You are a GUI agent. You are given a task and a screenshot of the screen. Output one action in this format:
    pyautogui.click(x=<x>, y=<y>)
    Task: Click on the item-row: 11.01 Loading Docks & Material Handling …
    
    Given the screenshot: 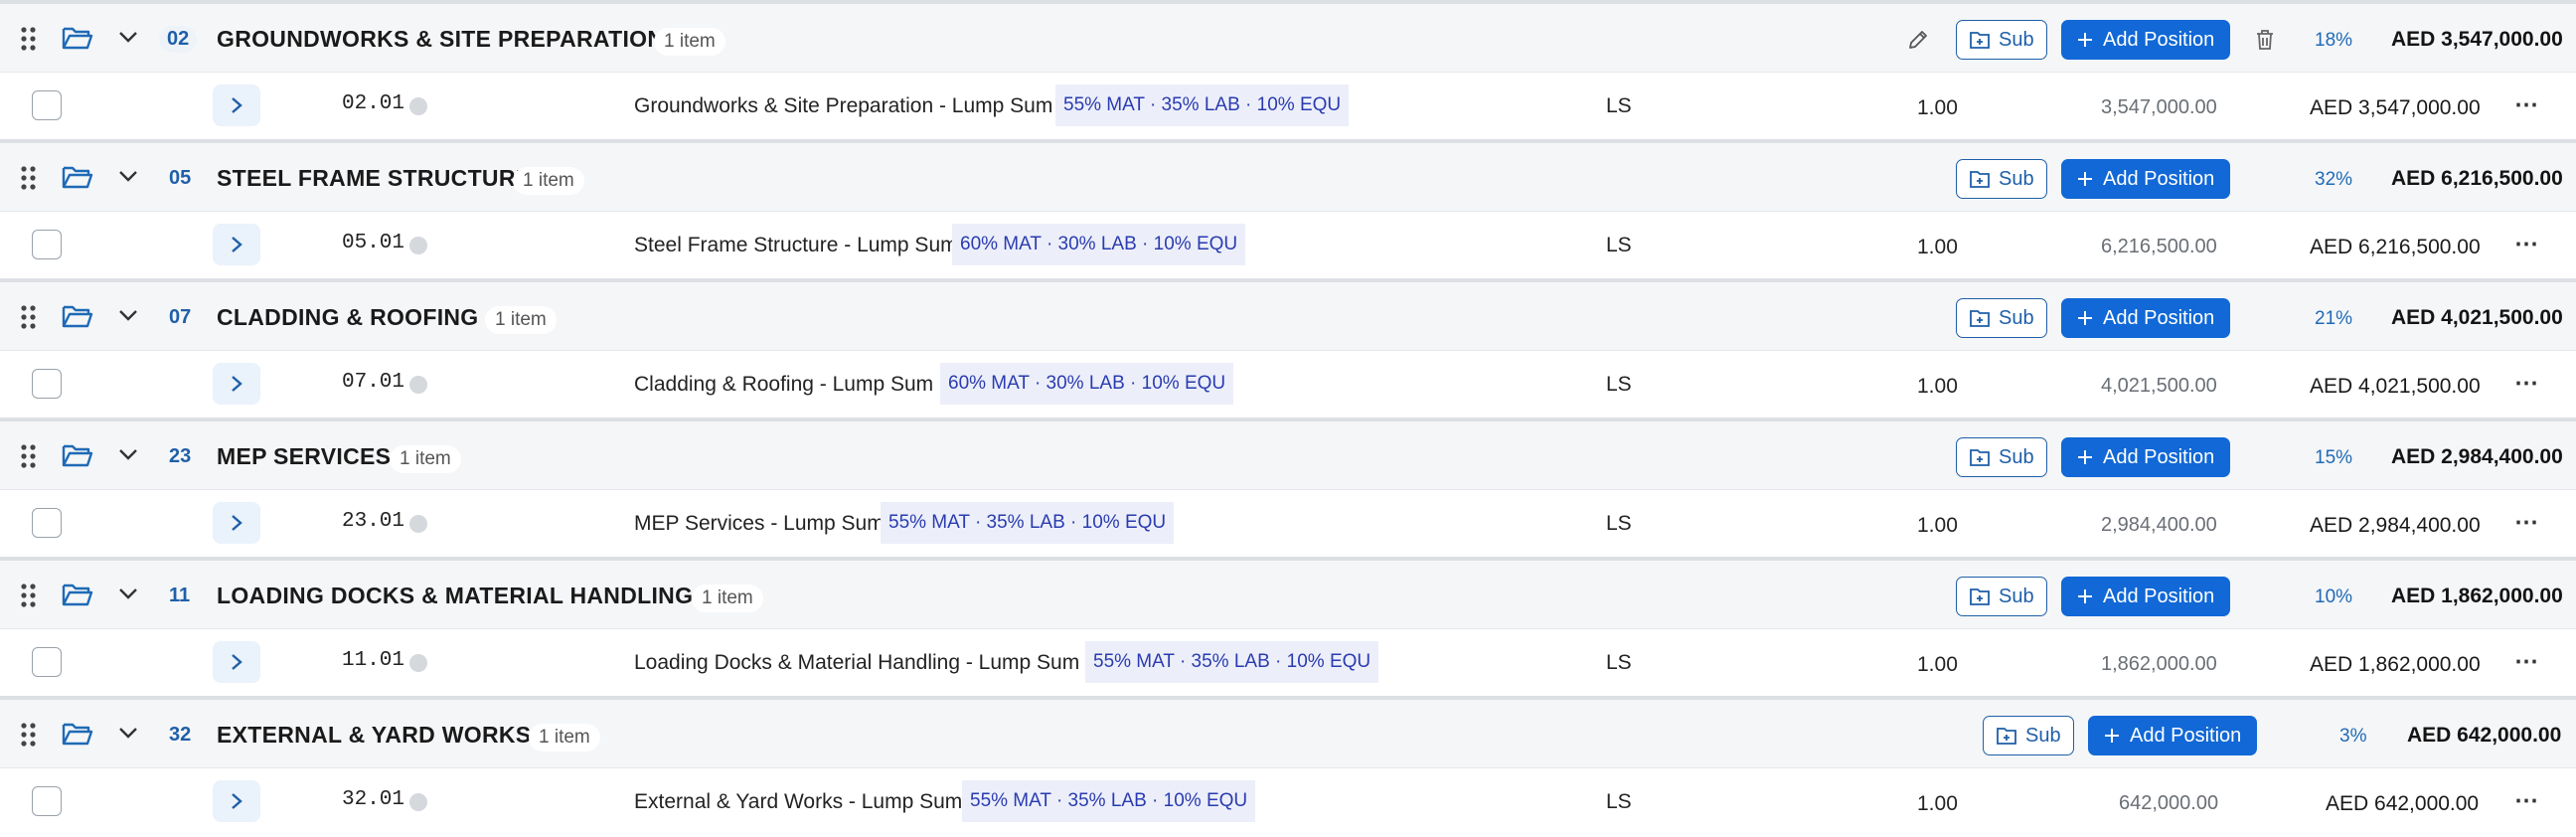 What is the action you would take?
    pyautogui.click(x=1288, y=661)
    